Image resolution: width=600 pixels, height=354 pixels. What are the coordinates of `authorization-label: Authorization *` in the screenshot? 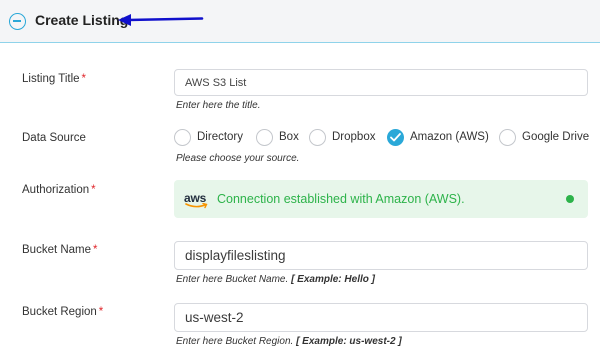 It's located at (59, 190).